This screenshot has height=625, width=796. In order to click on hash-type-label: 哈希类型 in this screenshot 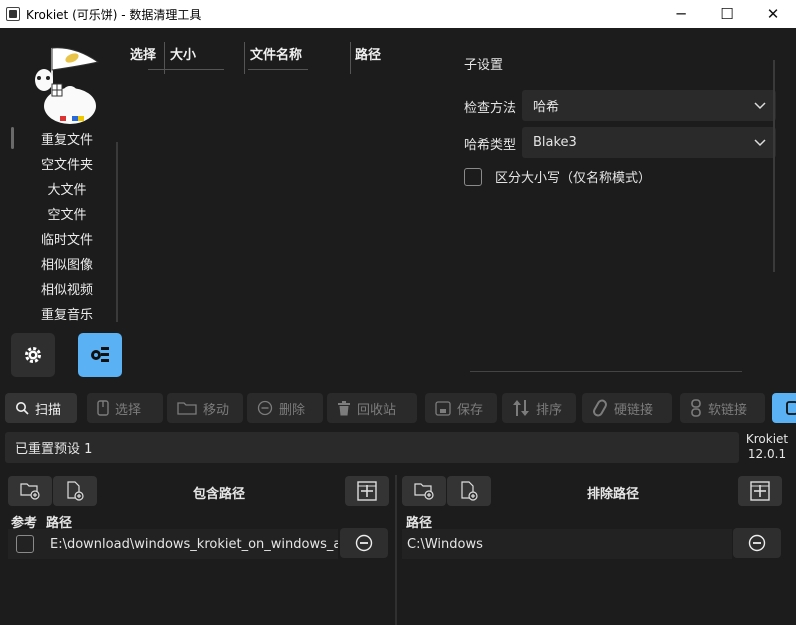, I will do `click(490, 145)`.